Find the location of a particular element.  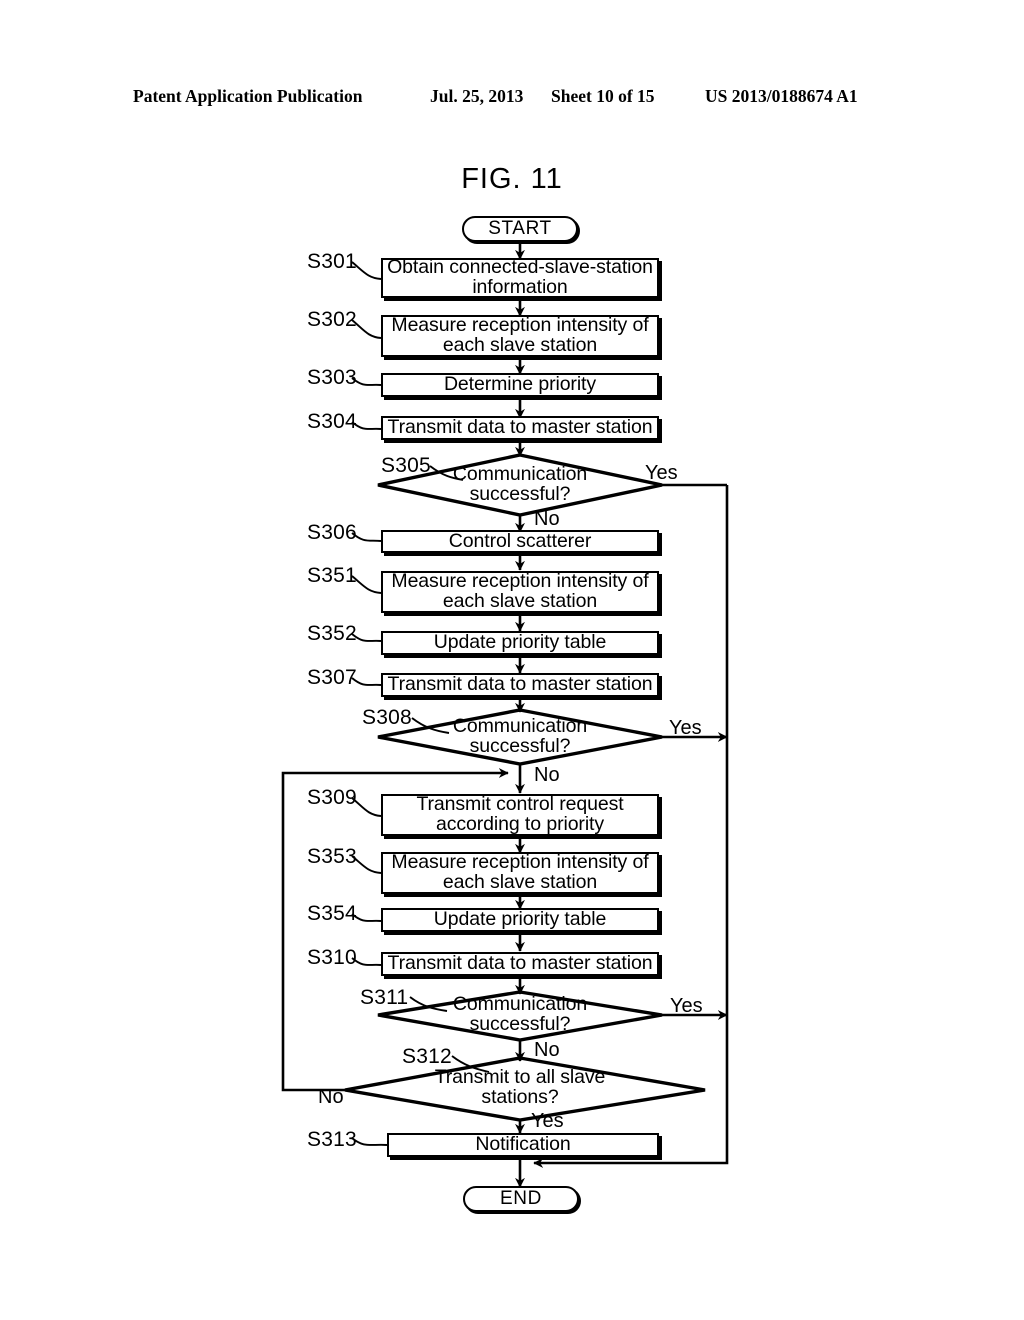

node-s305: Communication successful? is located at coordinates (520, 485).